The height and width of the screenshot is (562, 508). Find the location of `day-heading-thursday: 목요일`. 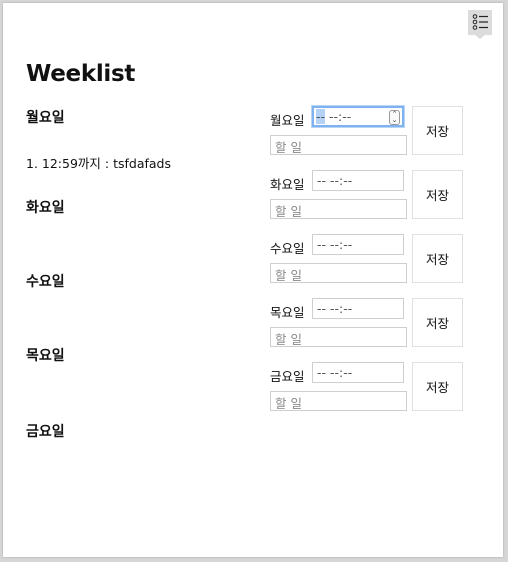

day-heading-thursday: 목요일 is located at coordinates (45, 356).